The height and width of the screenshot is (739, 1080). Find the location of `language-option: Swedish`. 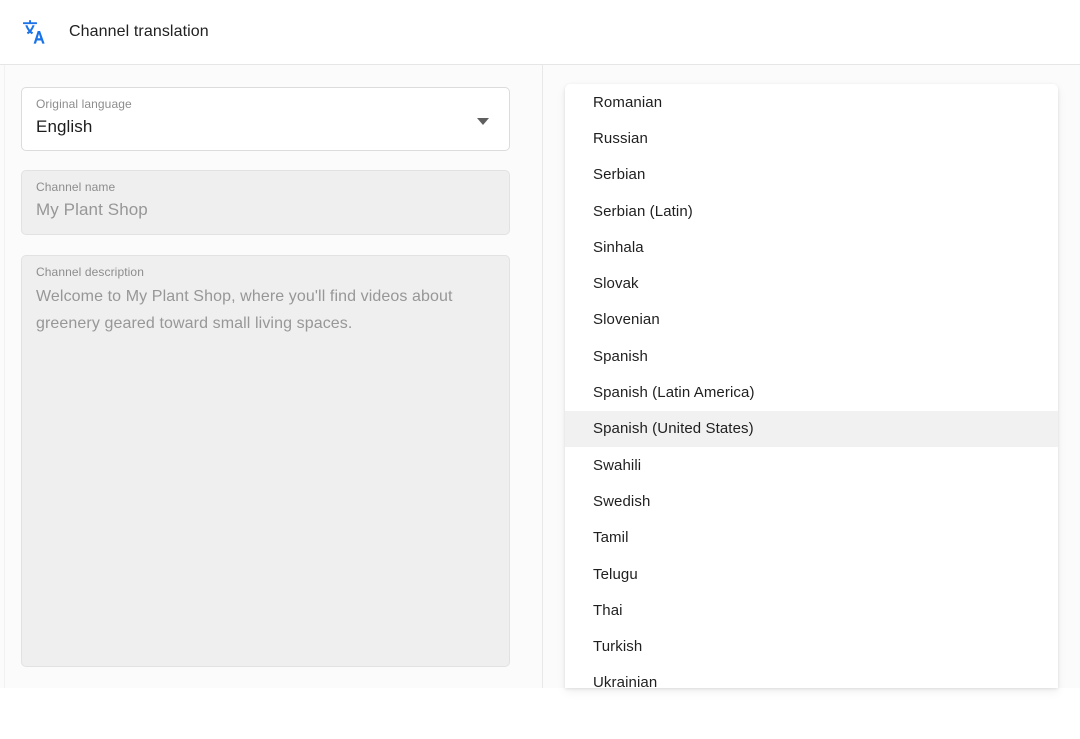

language-option: Swedish is located at coordinates (811, 501).